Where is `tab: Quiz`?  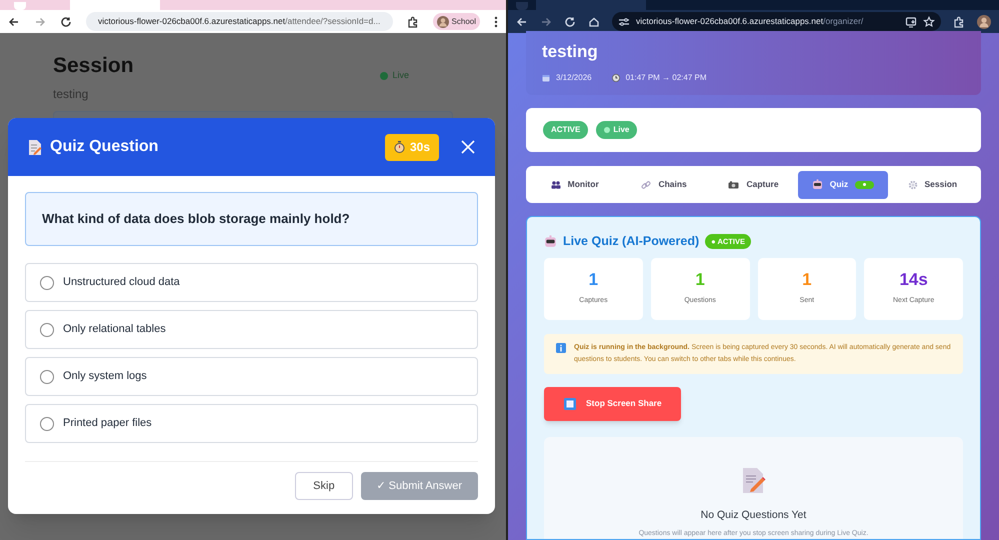 tab: Quiz is located at coordinates (843, 184).